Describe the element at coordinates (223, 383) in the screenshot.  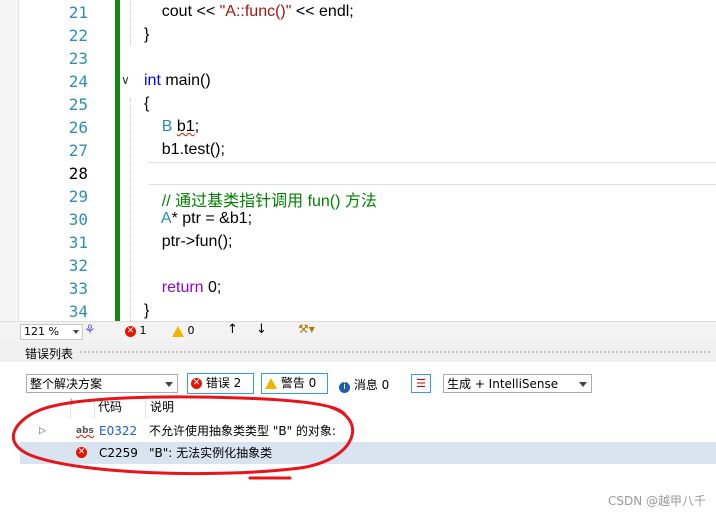
I see `errors-filter-label: 错误 2` at that location.